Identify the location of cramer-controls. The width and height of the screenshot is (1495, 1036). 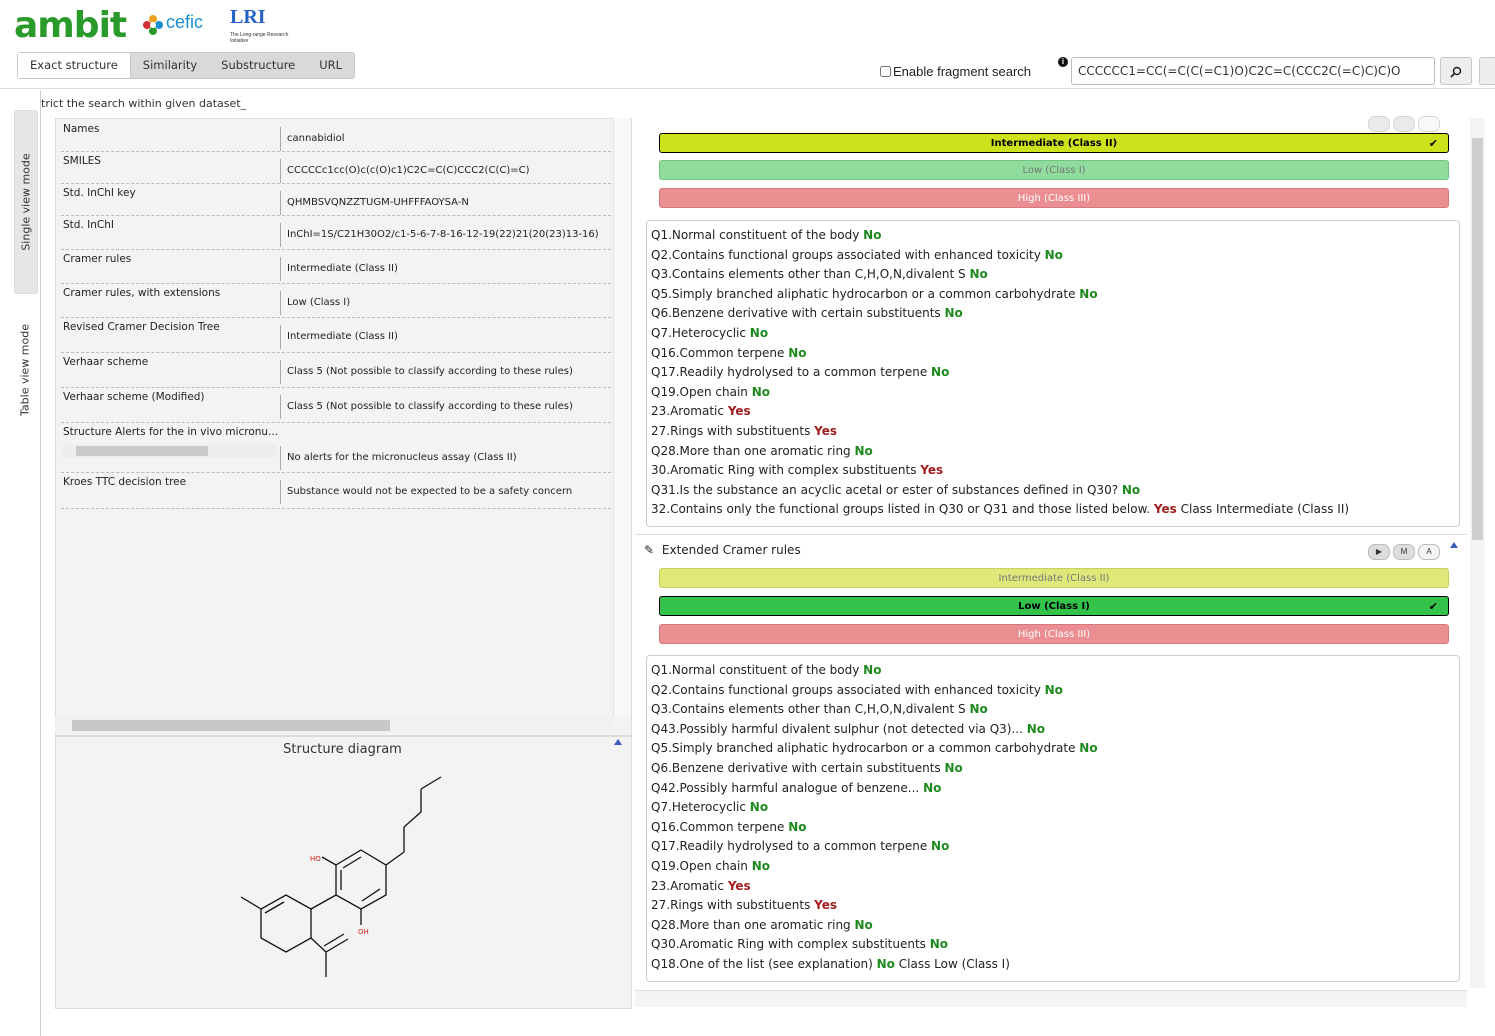
(1404, 124).